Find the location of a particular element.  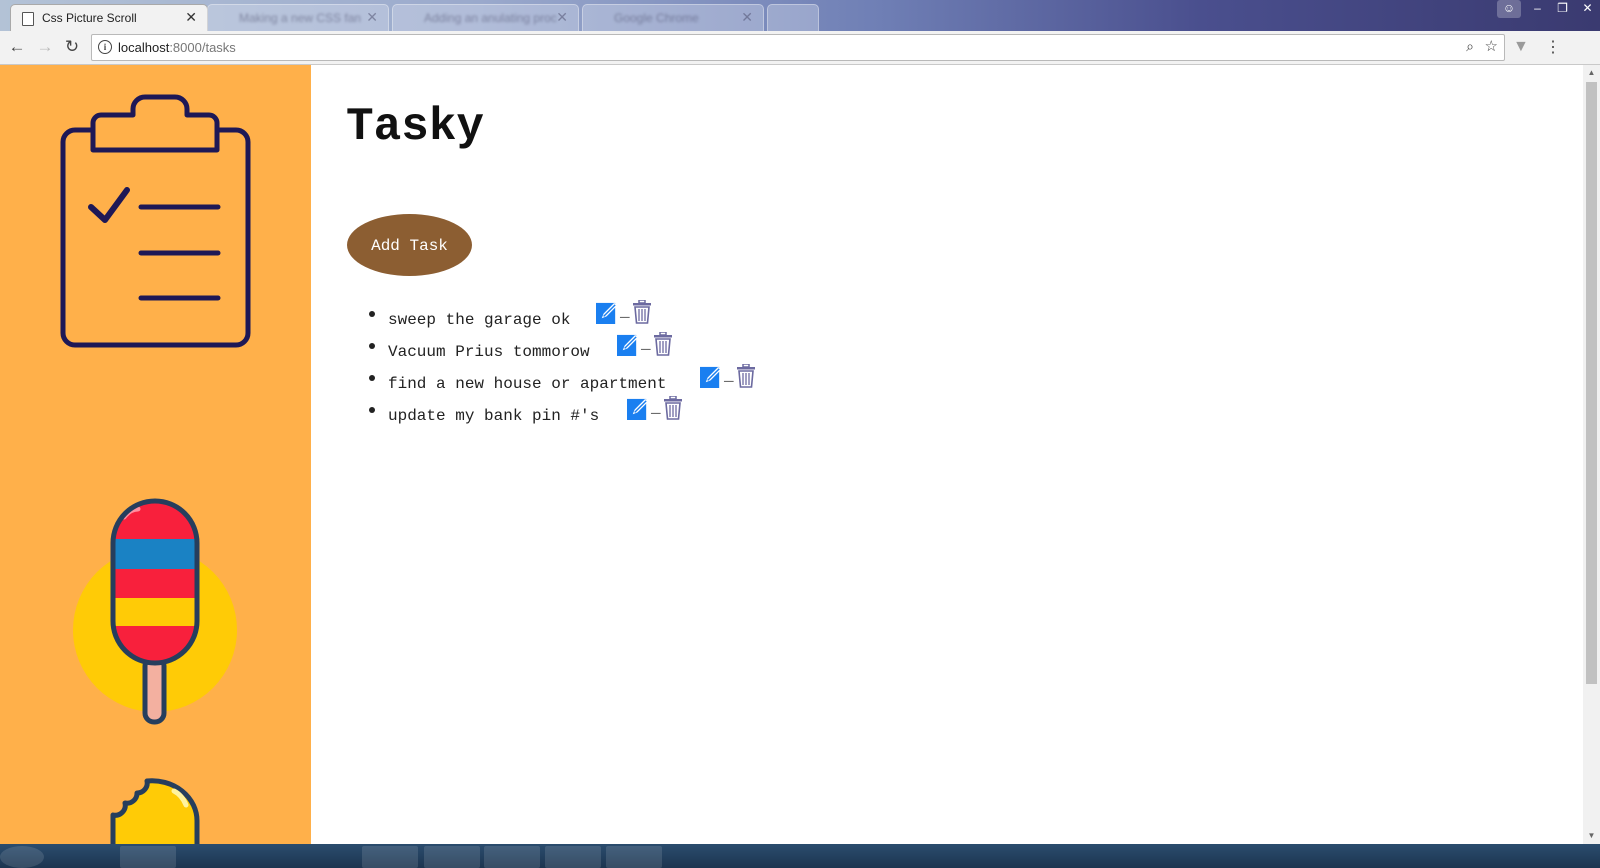

restore-icon: ❐ is located at coordinates (1562, 9).